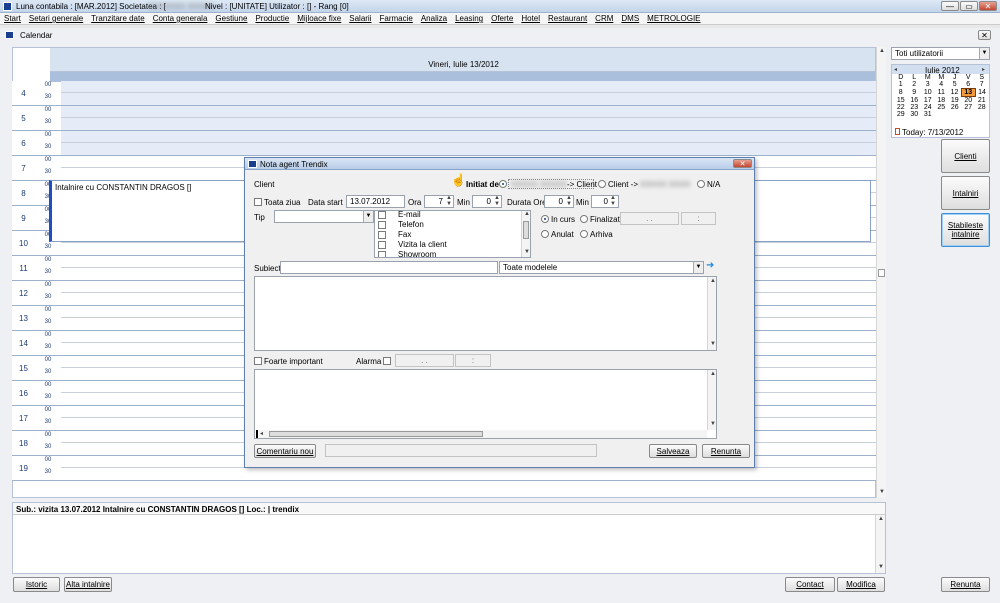  I want to click on finalizat-radio, so click(584, 219).